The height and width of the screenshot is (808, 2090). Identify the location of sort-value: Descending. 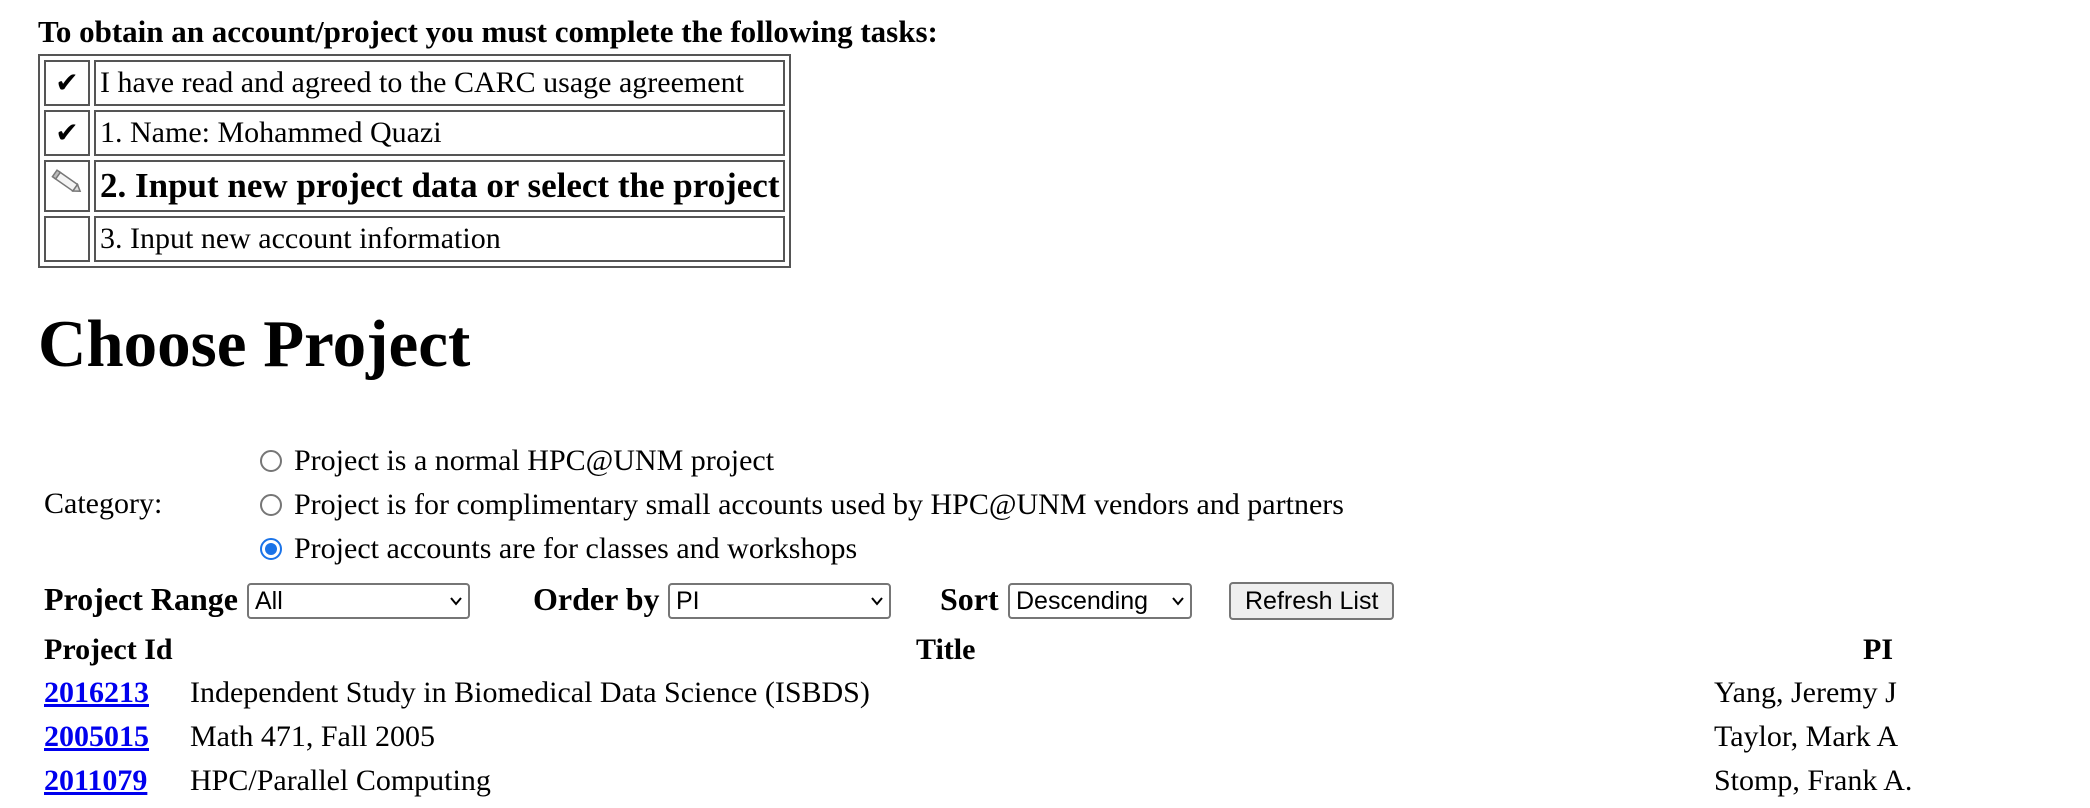
(1082, 600).